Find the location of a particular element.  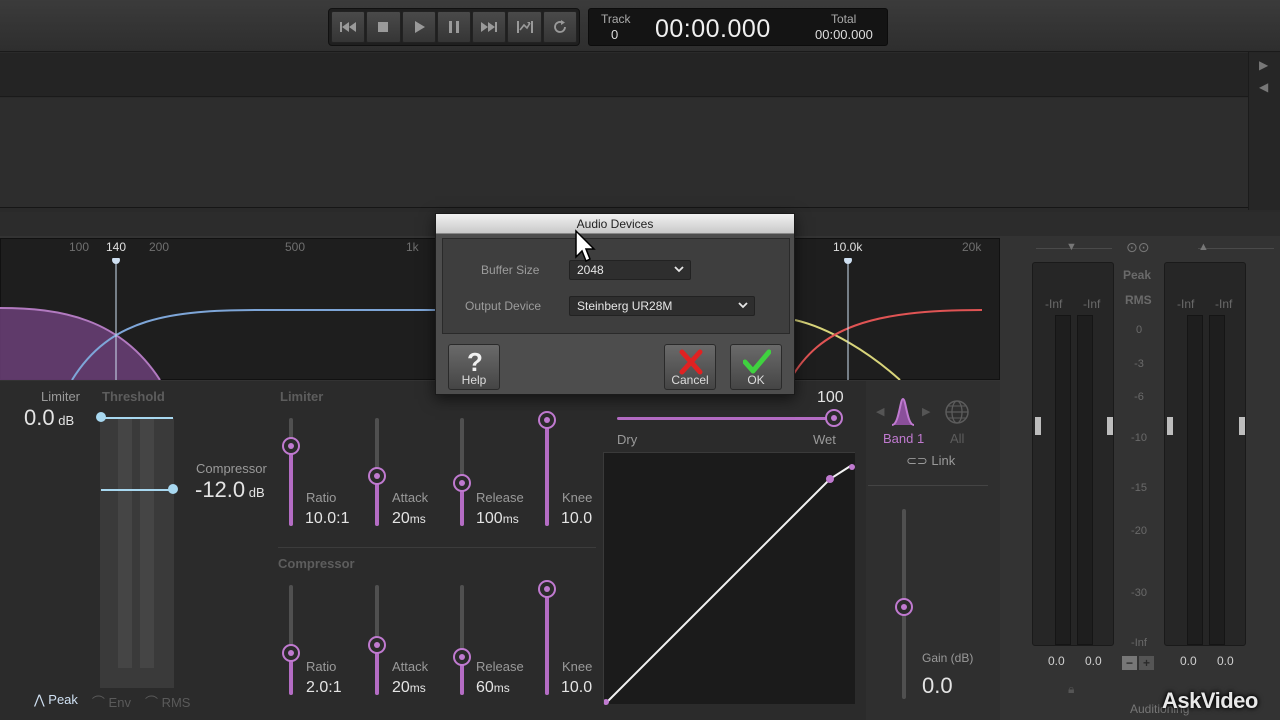

cancel-button: Cancel is located at coordinates (690, 367).